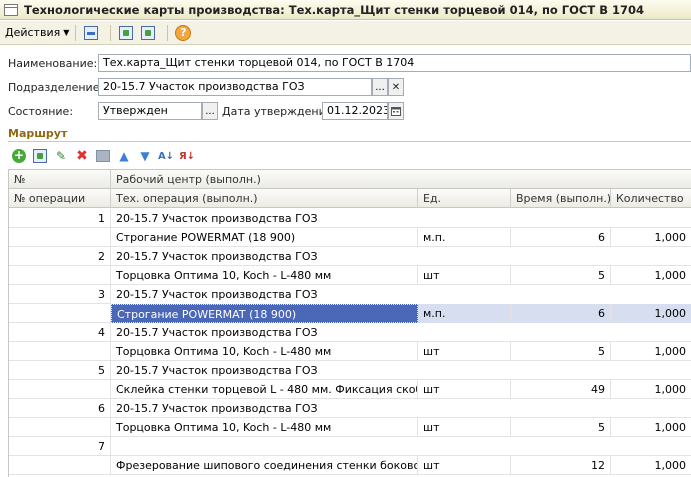 The width and height of the screenshot is (691, 477). I want to click on sort-desc-button: Я↓, so click(187, 156).